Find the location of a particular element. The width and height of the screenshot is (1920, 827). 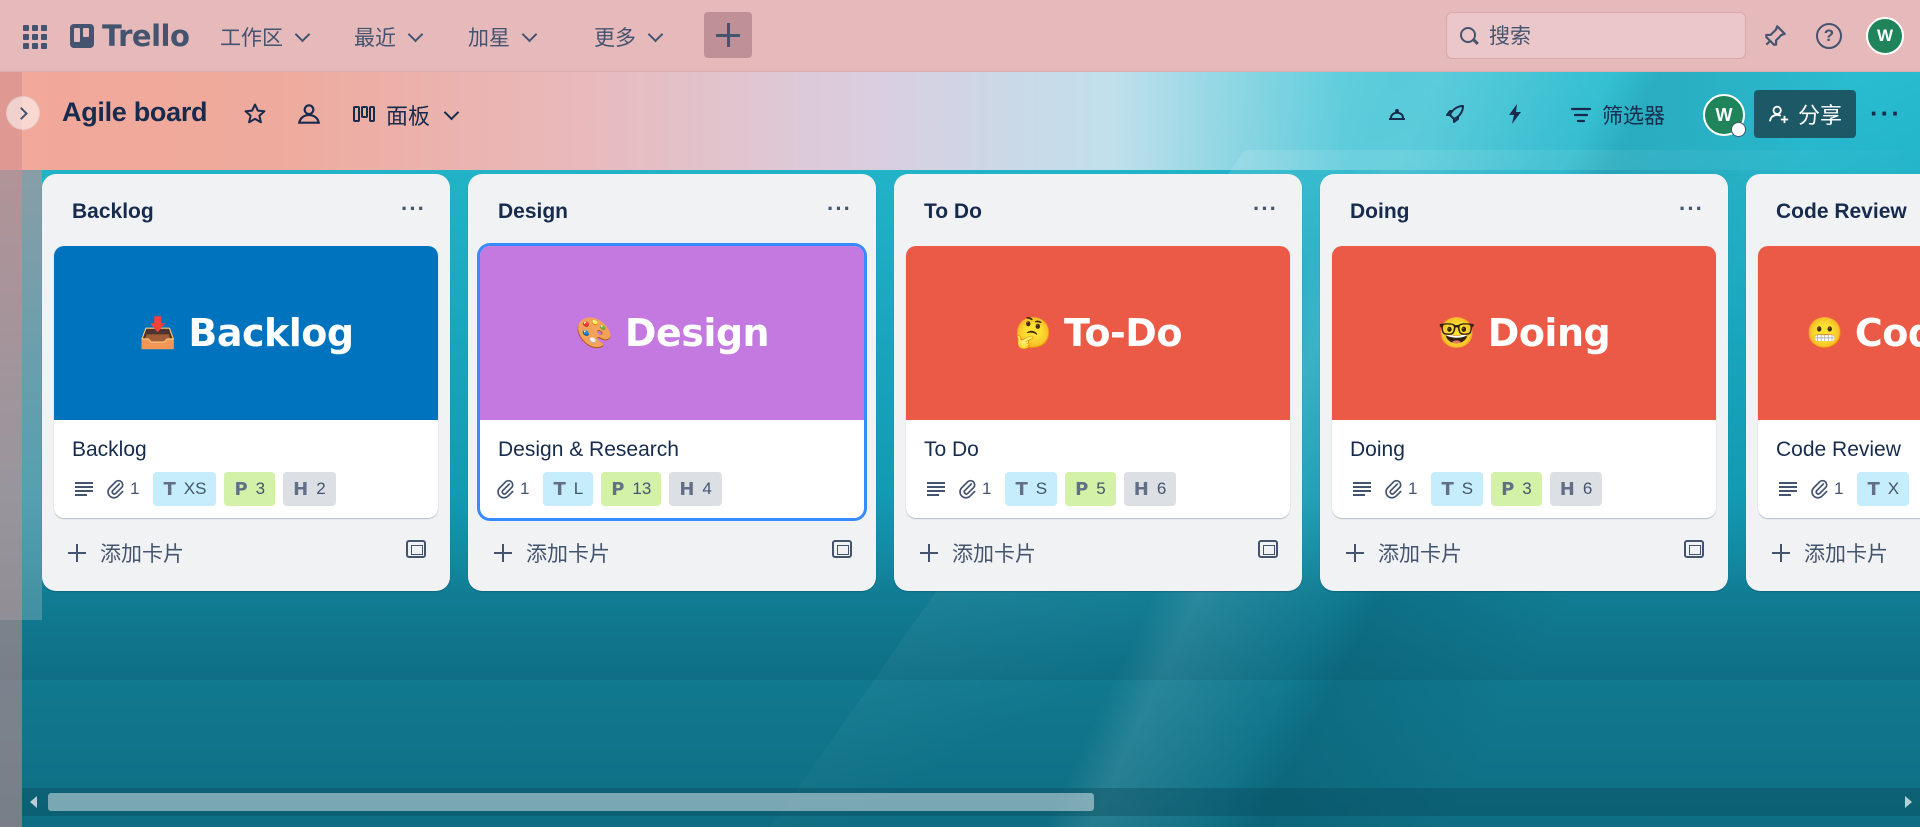

scrollbar-thumb is located at coordinates (571, 802).